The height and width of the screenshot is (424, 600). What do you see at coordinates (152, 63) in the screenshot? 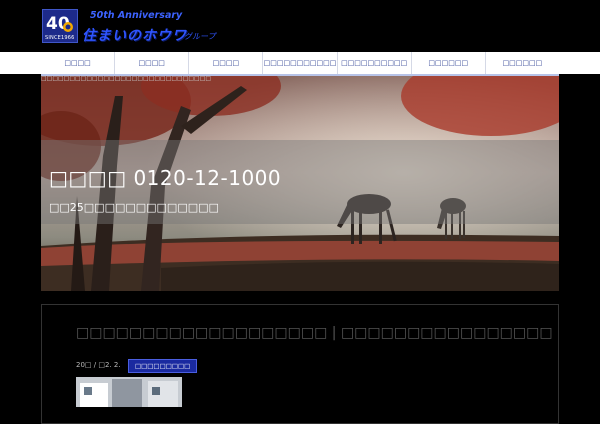
I see `nav-item-2: □□□□` at bounding box center [152, 63].